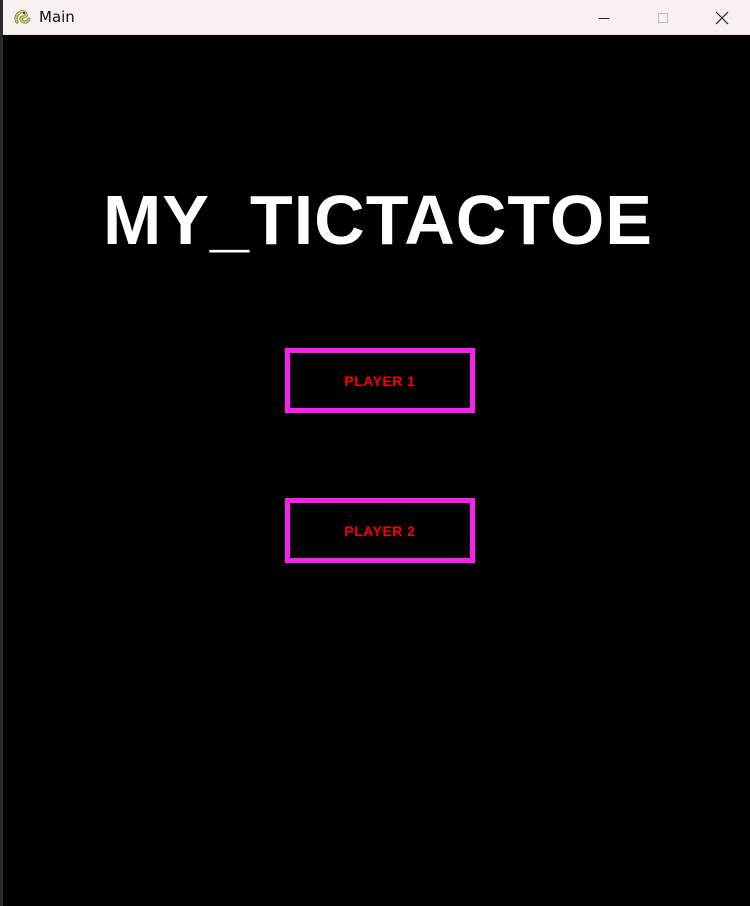 This screenshot has width=750, height=906. I want to click on player-1-button: PLAYER 1, so click(380, 380).